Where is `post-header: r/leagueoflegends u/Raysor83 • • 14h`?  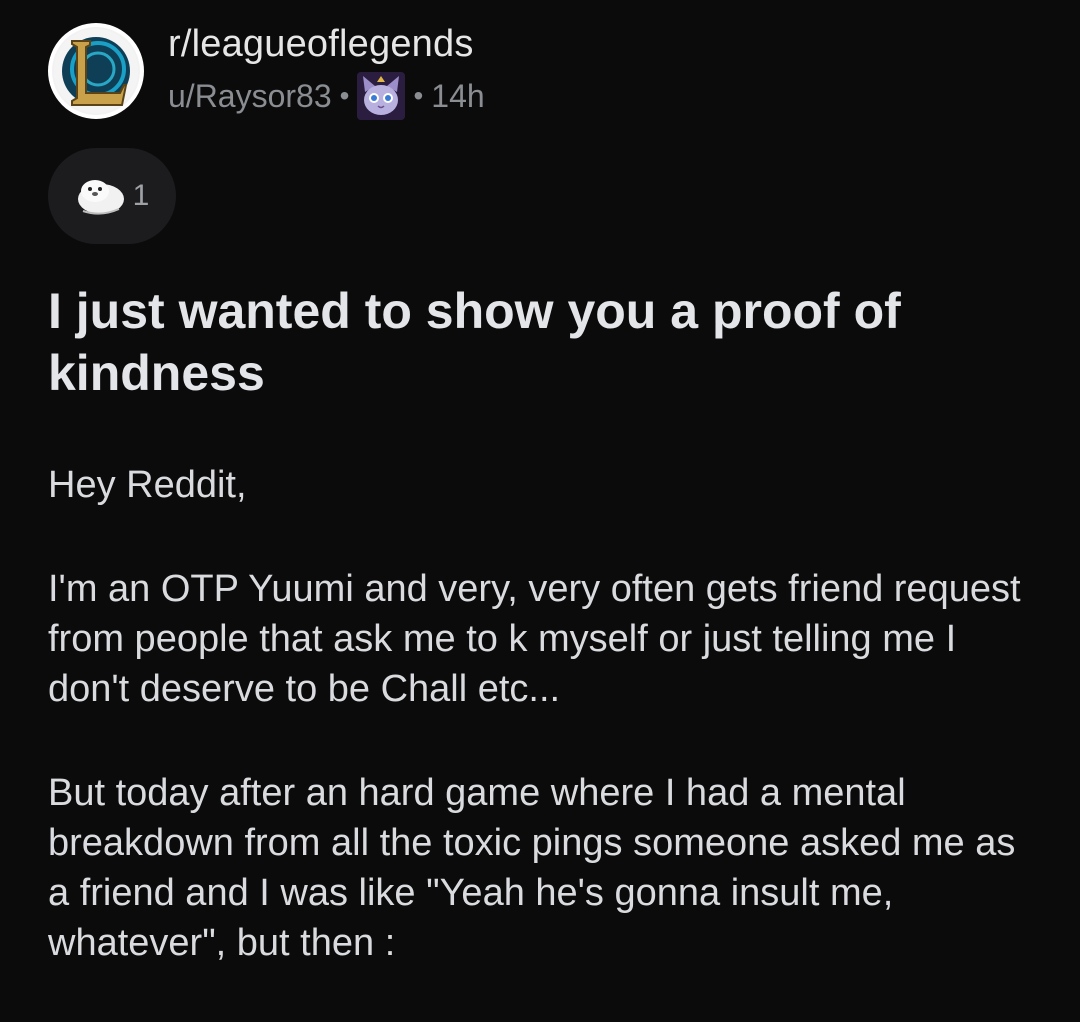 post-header: r/leagueoflegends u/Raysor83 • • 14h is located at coordinates (266, 71).